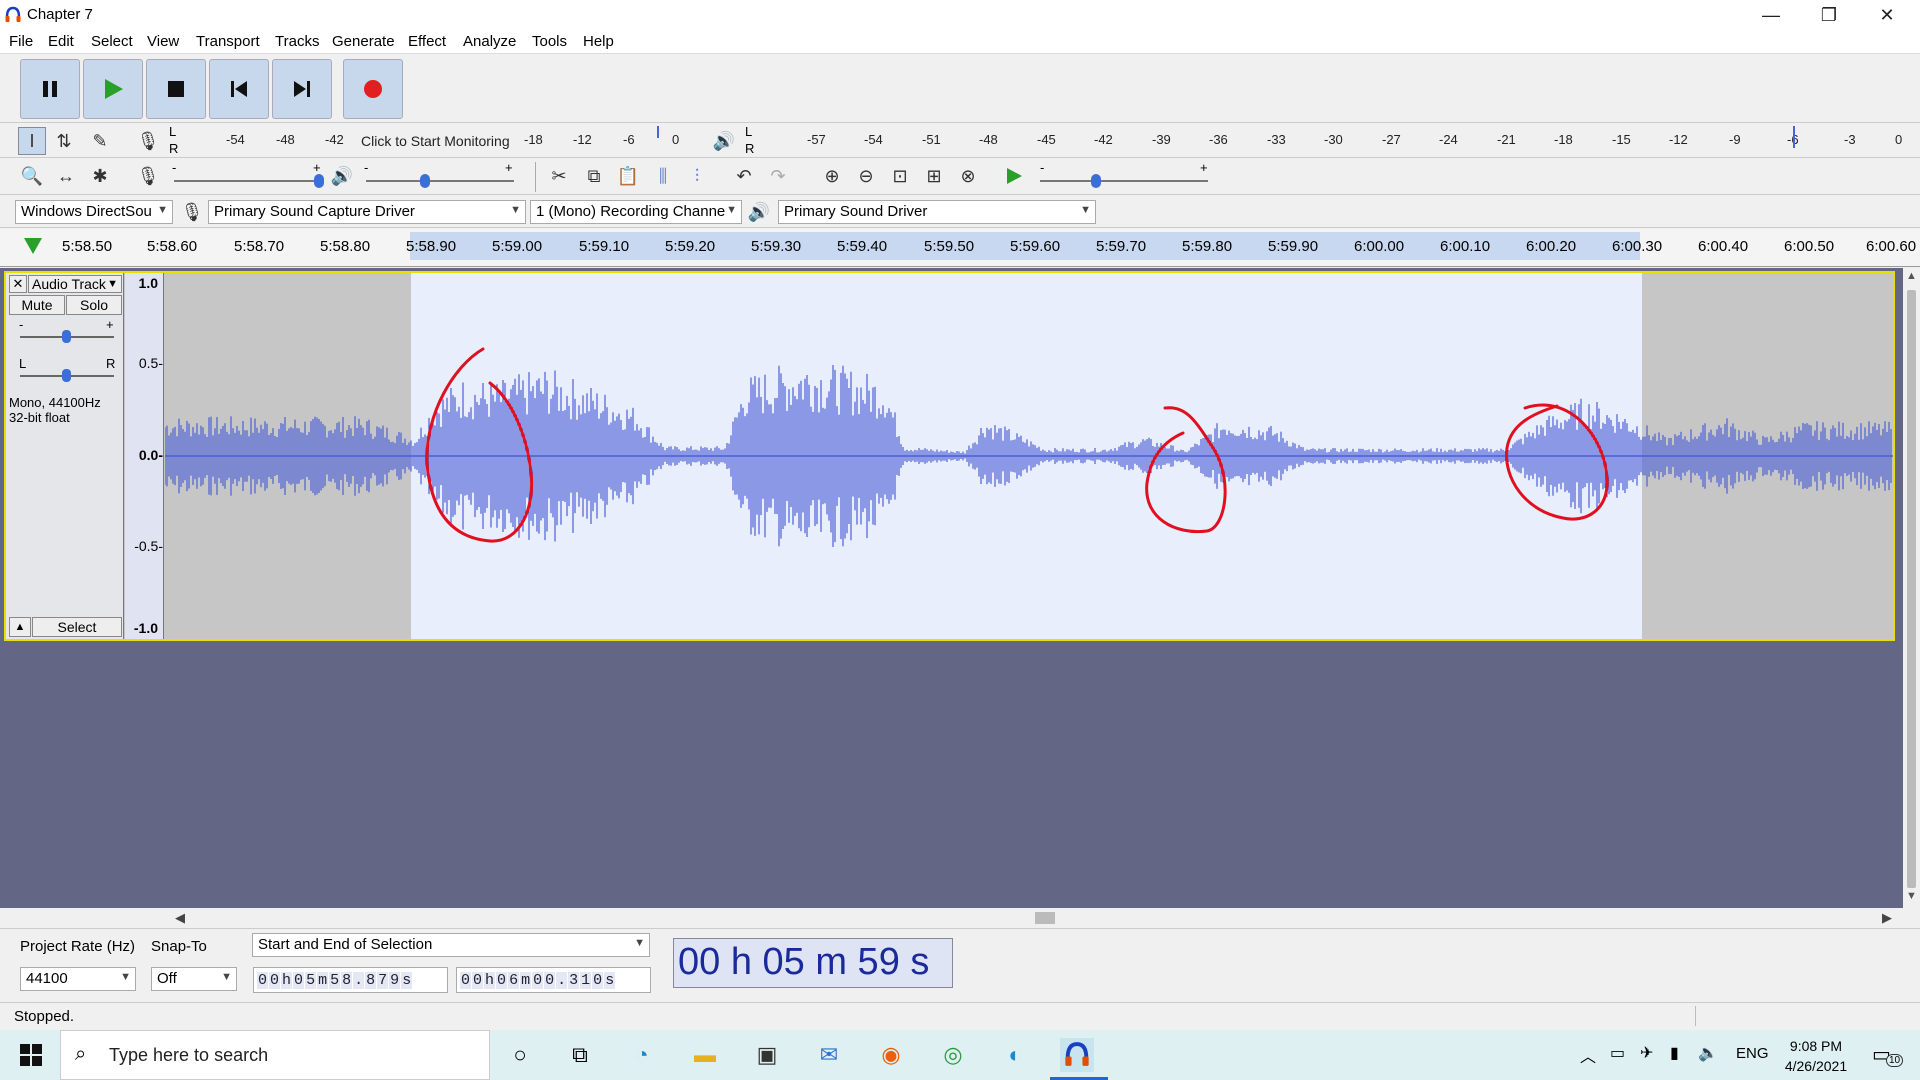 This screenshot has height=1080, width=1920. Describe the element at coordinates (275, 1055) in the screenshot. I see `taskbar-search: ⌕ Type here to search` at that location.